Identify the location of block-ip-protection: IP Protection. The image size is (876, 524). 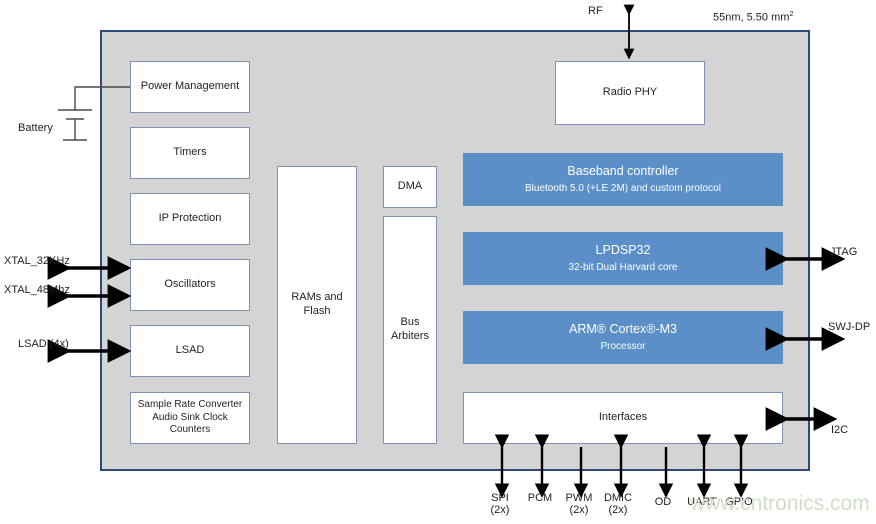
(190, 219).